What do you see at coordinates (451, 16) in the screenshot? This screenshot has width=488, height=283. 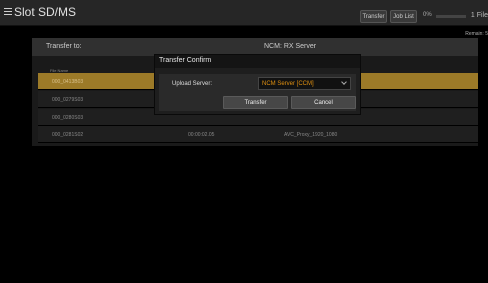 I see `progress-bar` at bounding box center [451, 16].